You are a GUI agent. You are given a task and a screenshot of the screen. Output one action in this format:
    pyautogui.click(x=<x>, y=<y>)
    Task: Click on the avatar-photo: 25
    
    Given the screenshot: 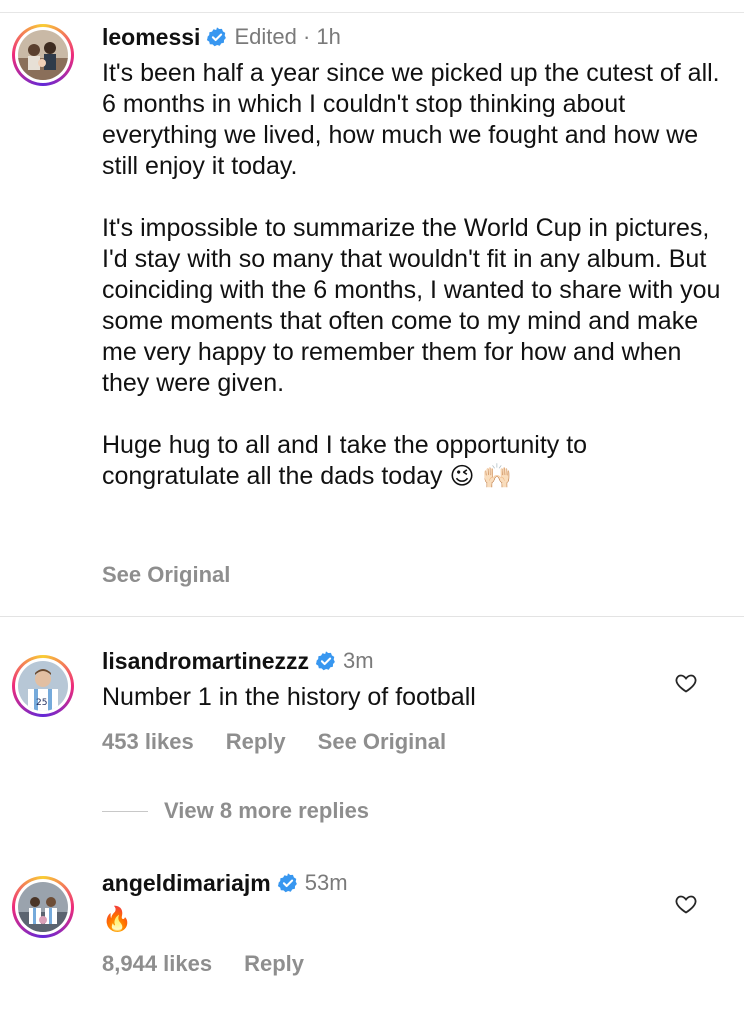 What is the action you would take?
    pyautogui.click(x=43, y=686)
    